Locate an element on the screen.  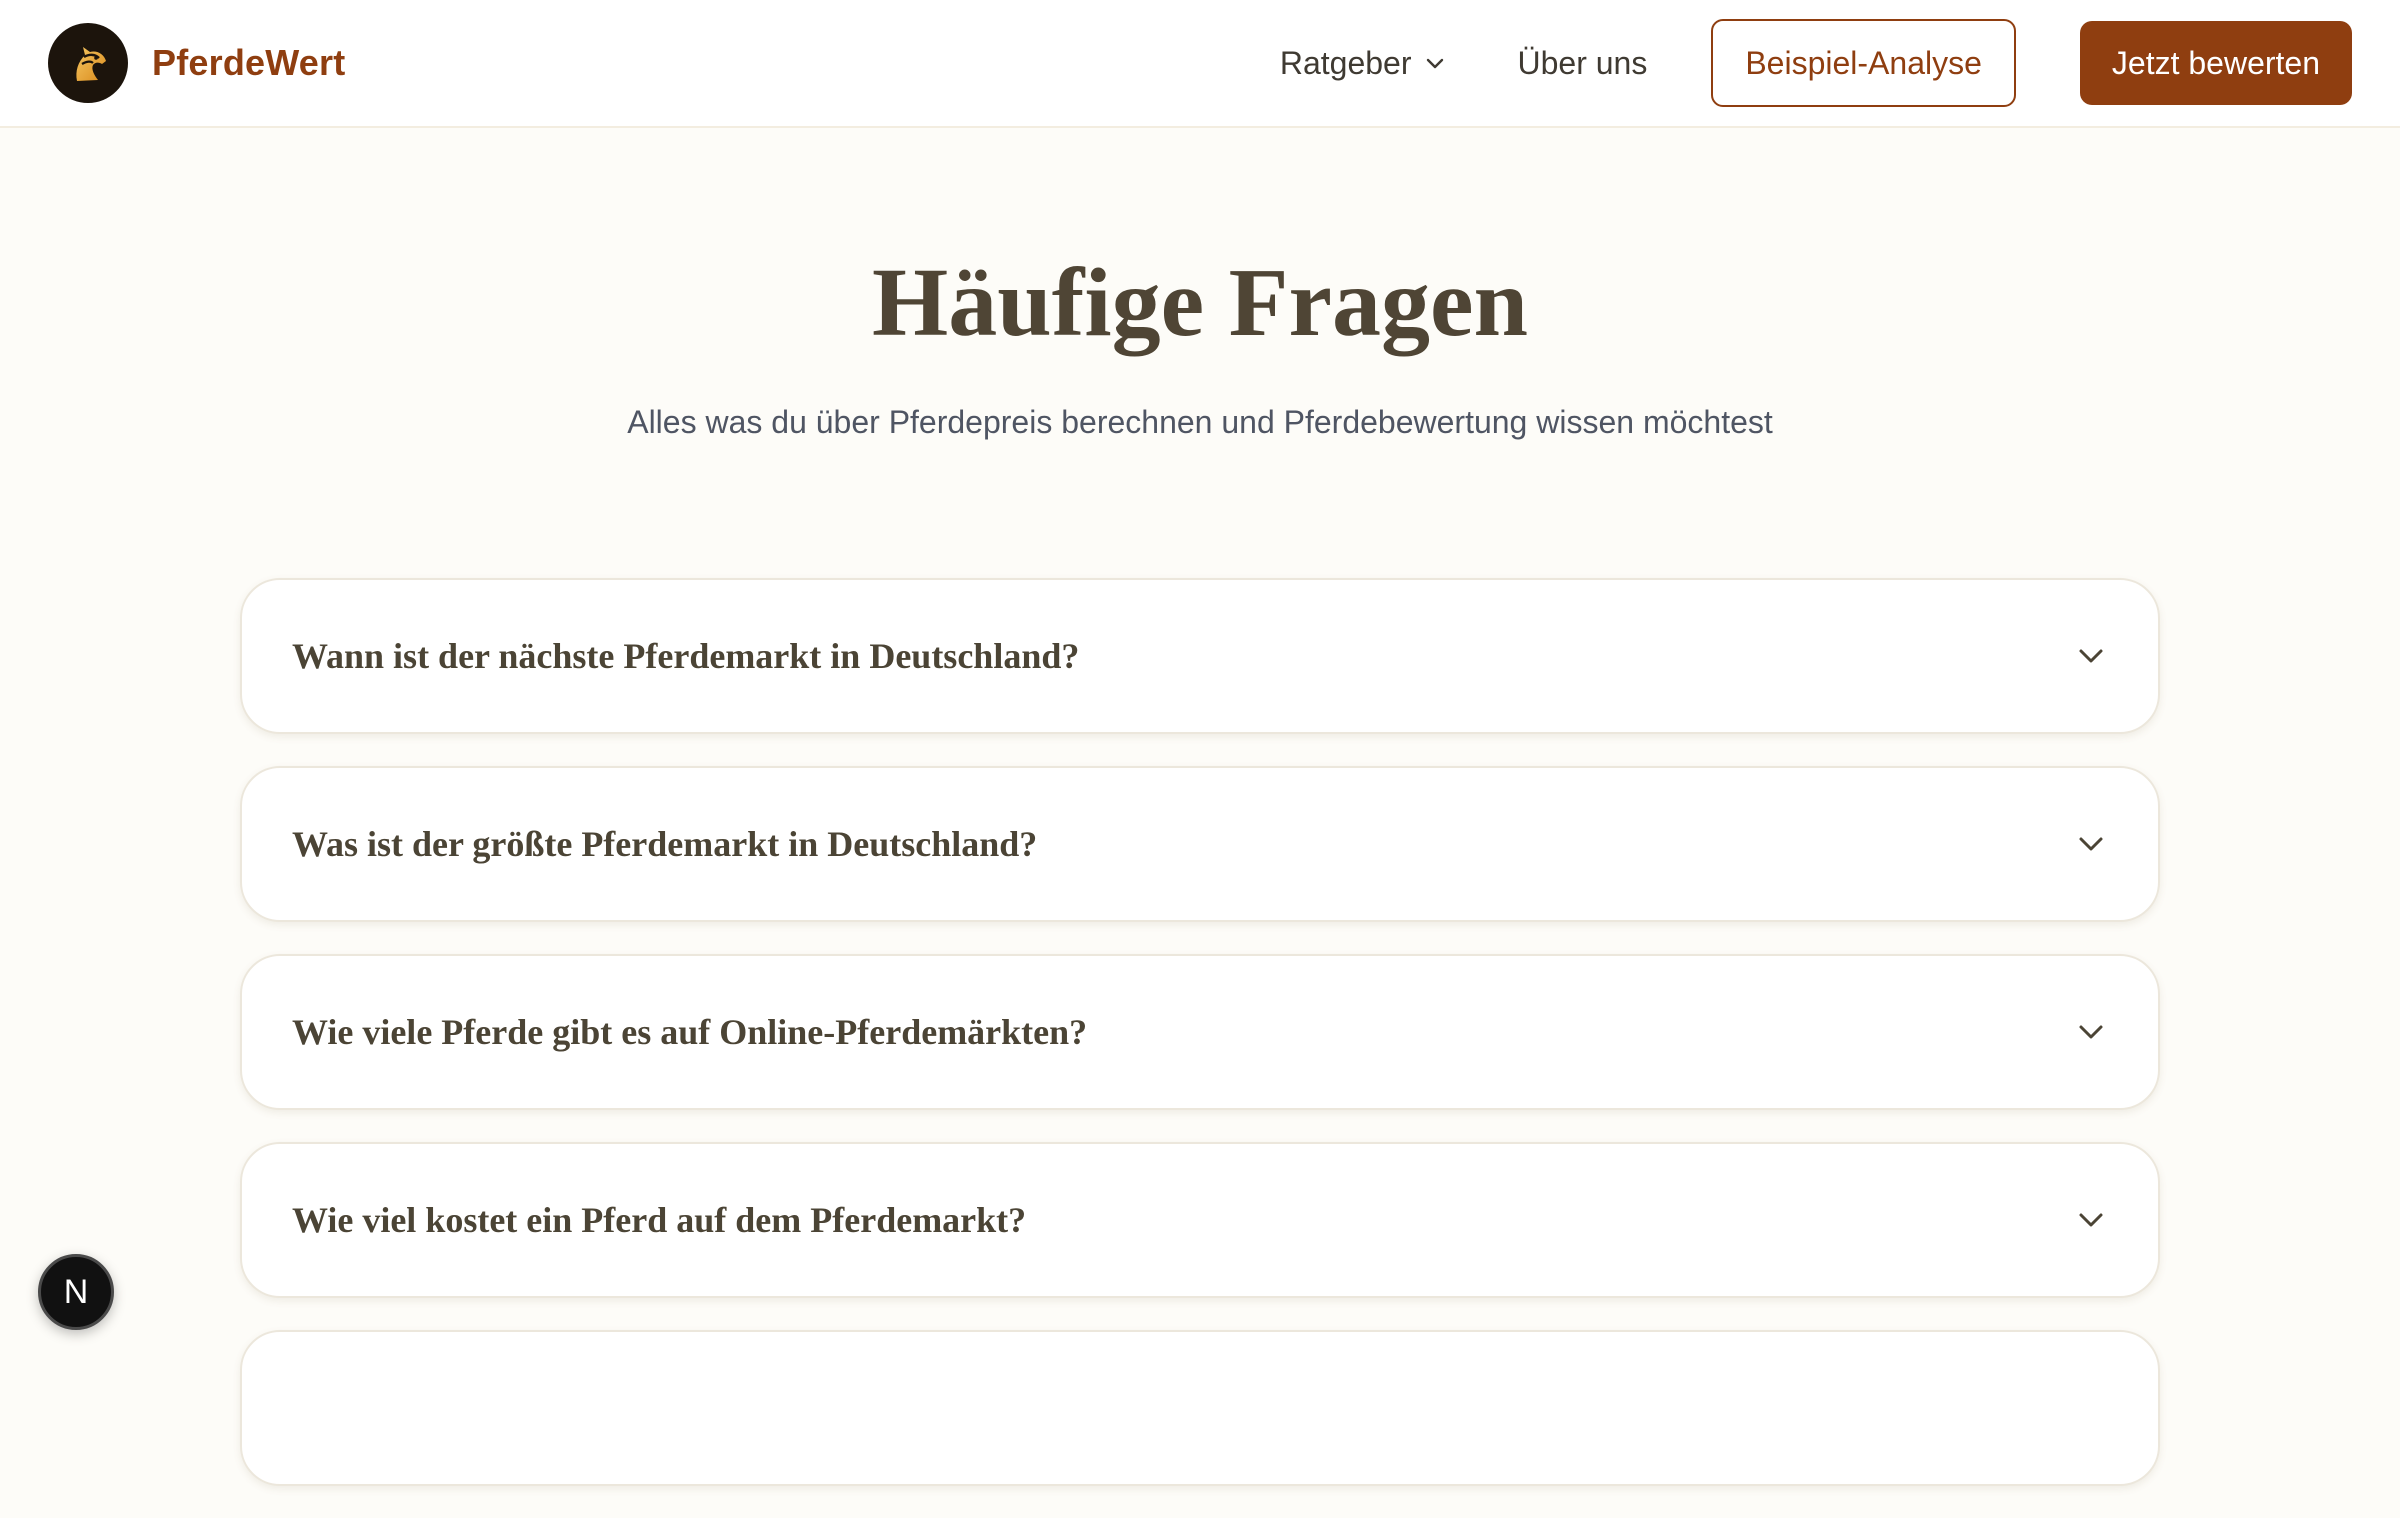
rate-now-button: Jetzt bewerten is located at coordinates (2215, 63).